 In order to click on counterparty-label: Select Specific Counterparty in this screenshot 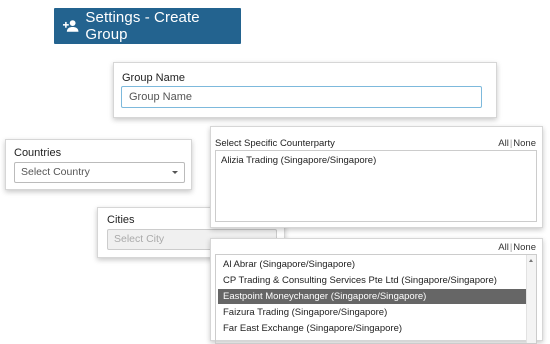, I will do `click(275, 143)`.